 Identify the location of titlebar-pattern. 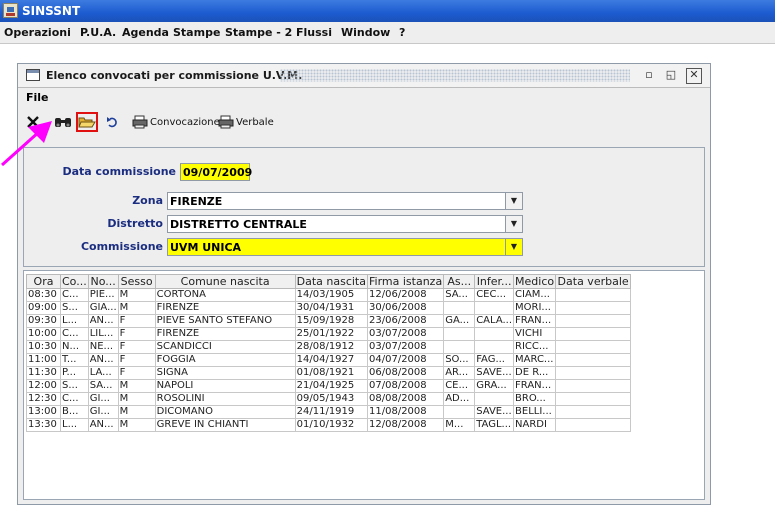
(455, 75).